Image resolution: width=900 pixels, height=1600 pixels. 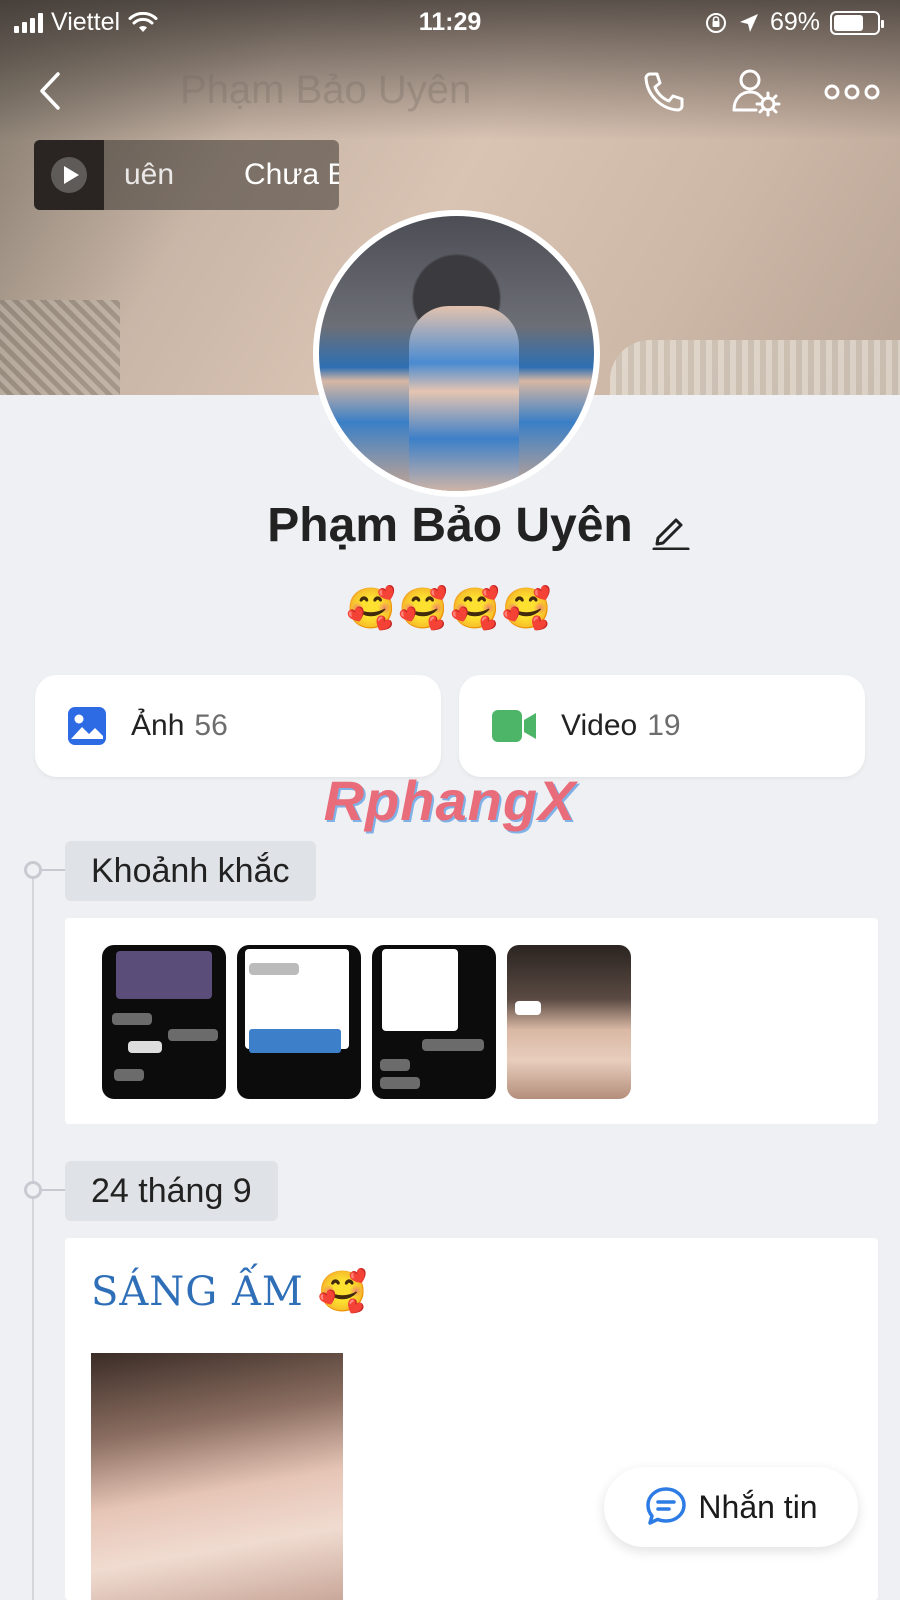 I want to click on moments-section-label: Khoảnh khắc, so click(x=190, y=871).